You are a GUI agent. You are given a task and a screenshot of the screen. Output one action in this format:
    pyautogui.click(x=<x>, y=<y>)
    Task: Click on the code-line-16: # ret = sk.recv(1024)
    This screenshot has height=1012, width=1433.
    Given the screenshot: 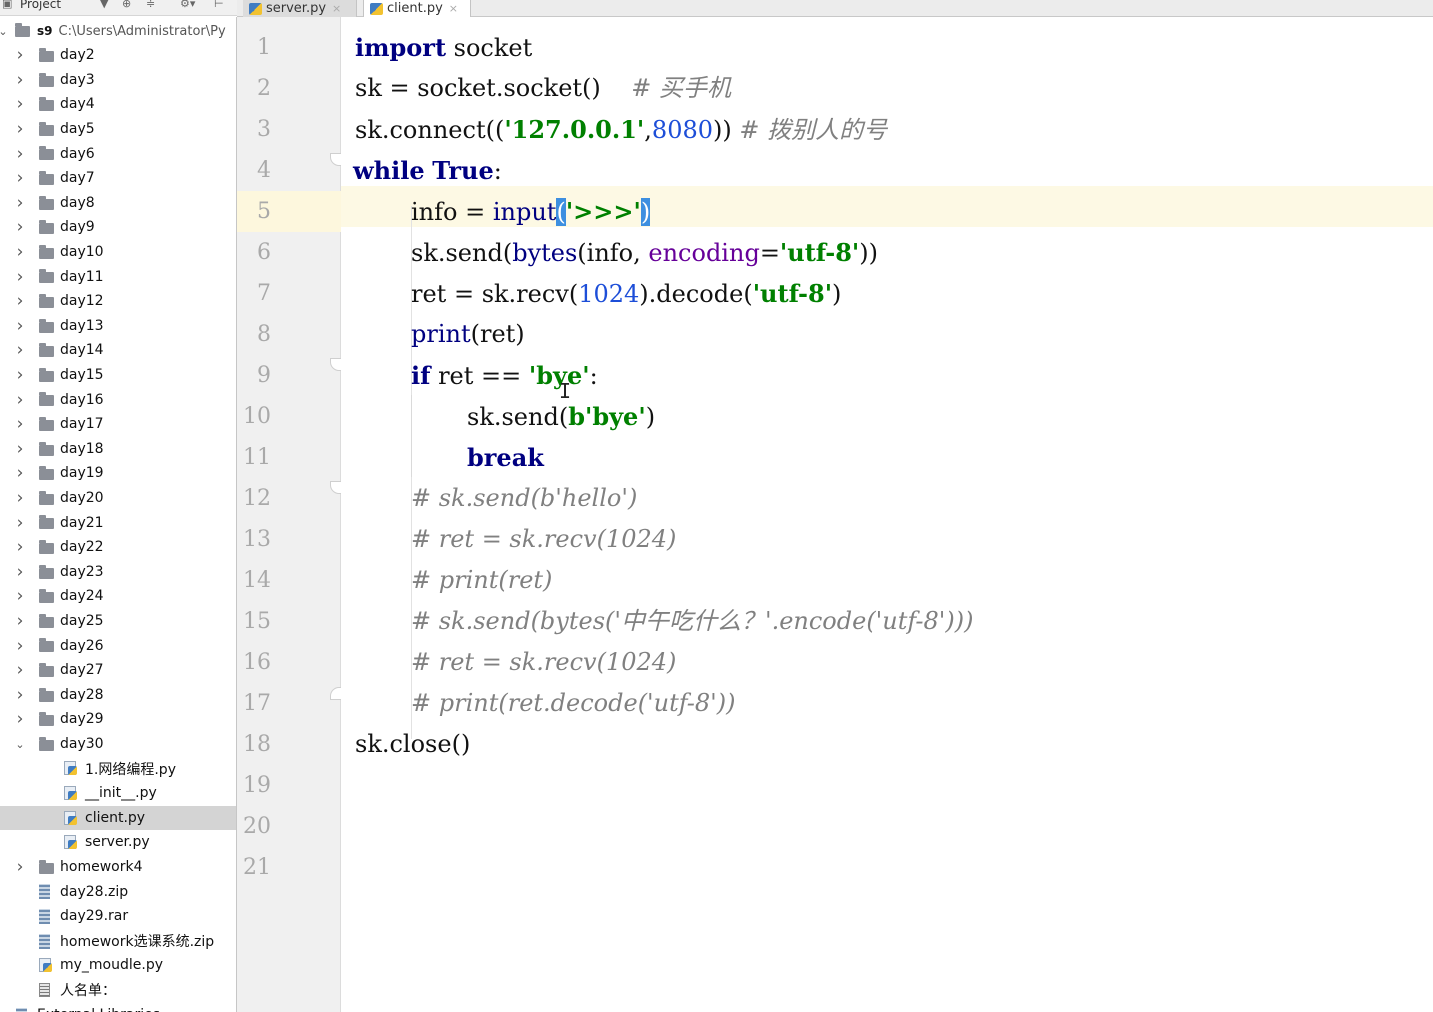 What is the action you would take?
    pyautogui.click(x=543, y=662)
    